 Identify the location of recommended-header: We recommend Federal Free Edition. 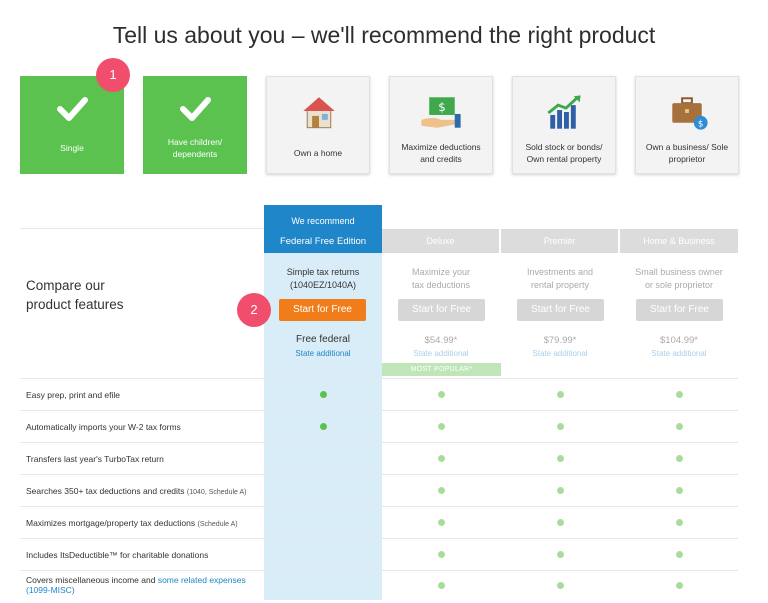
(323, 229).